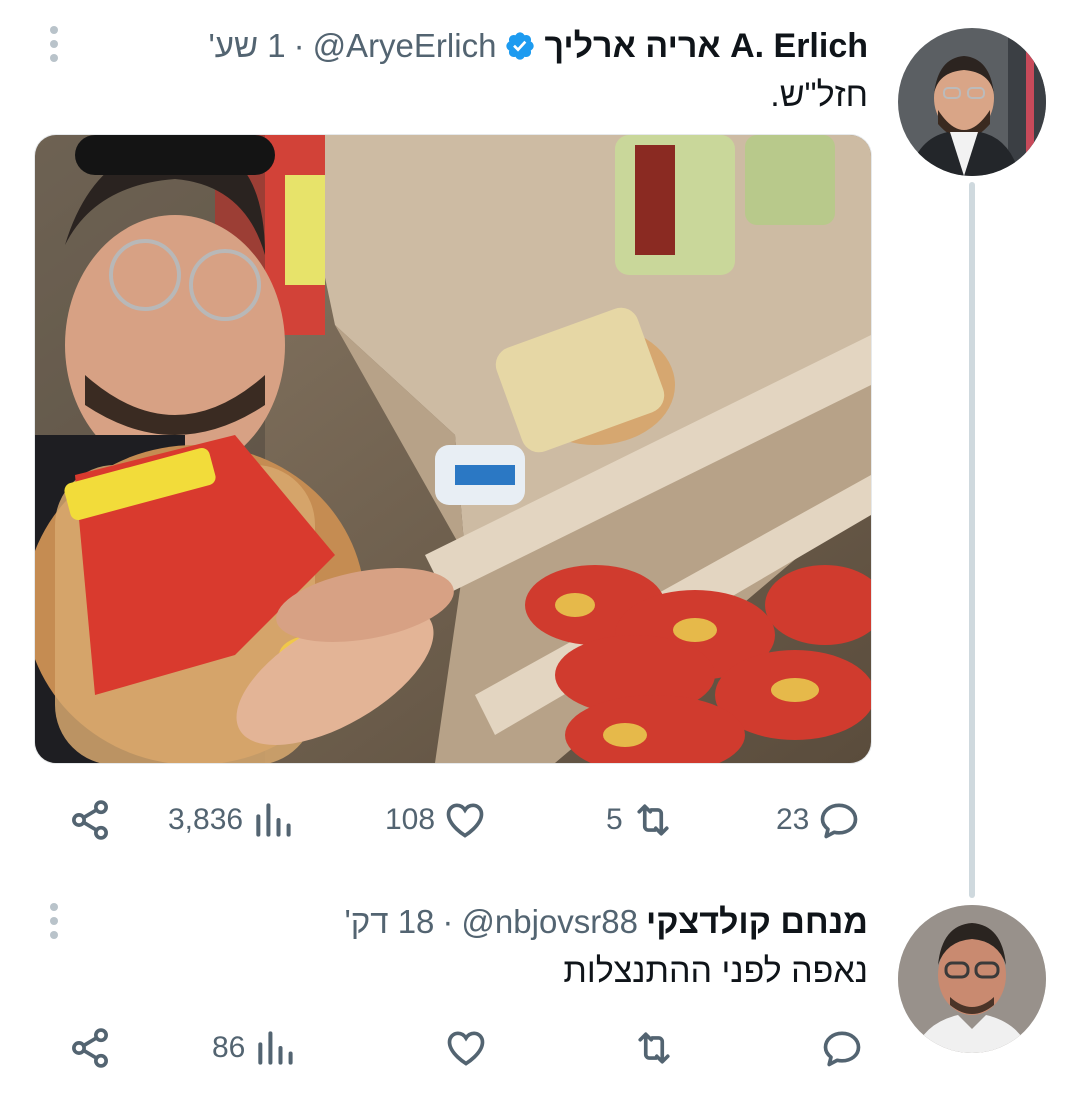 Image resolution: width=1080 pixels, height=1100 pixels. What do you see at coordinates (410, 819) in the screenshot?
I see `likes-count: 108` at bounding box center [410, 819].